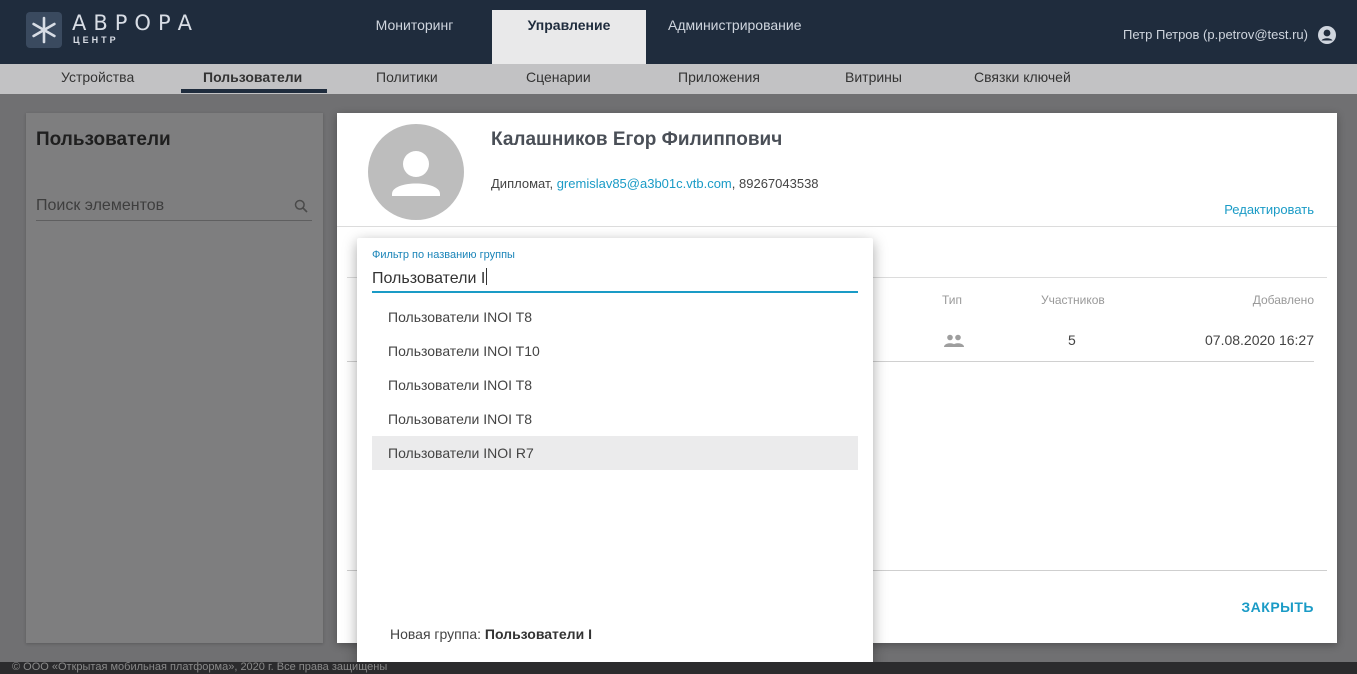 This screenshot has width=1357, height=674. Describe the element at coordinates (569, 37) in the screenshot. I see `tab-management: Управление` at that location.